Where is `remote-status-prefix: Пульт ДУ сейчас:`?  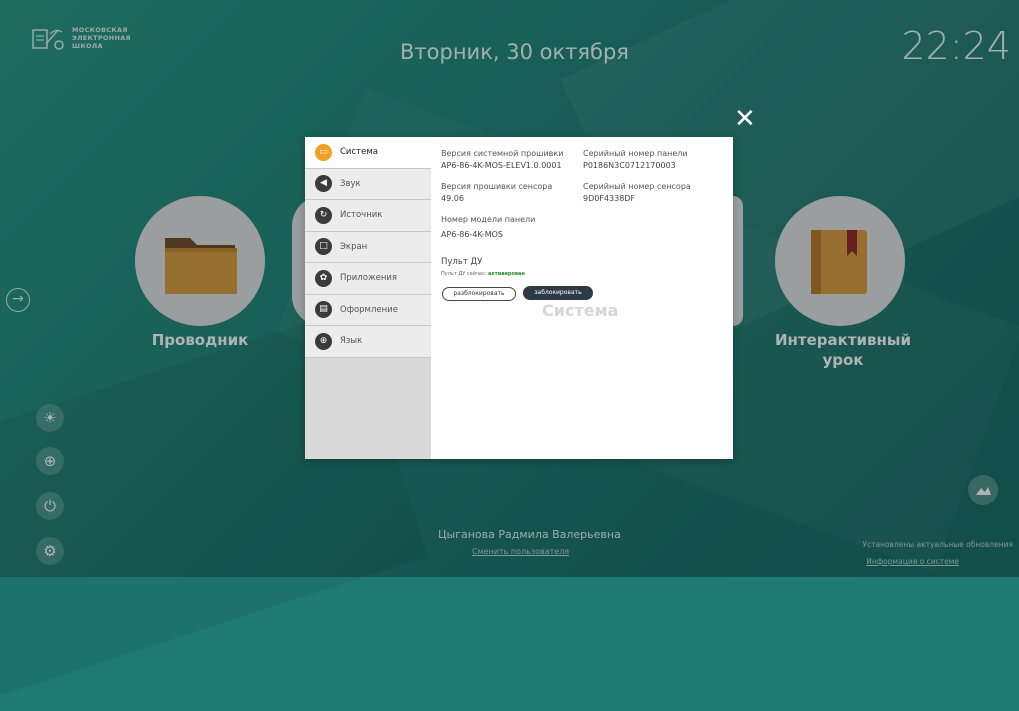 remote-status-prefix: Пульт ДУ сейчас: is located at coordinates (464, 274).